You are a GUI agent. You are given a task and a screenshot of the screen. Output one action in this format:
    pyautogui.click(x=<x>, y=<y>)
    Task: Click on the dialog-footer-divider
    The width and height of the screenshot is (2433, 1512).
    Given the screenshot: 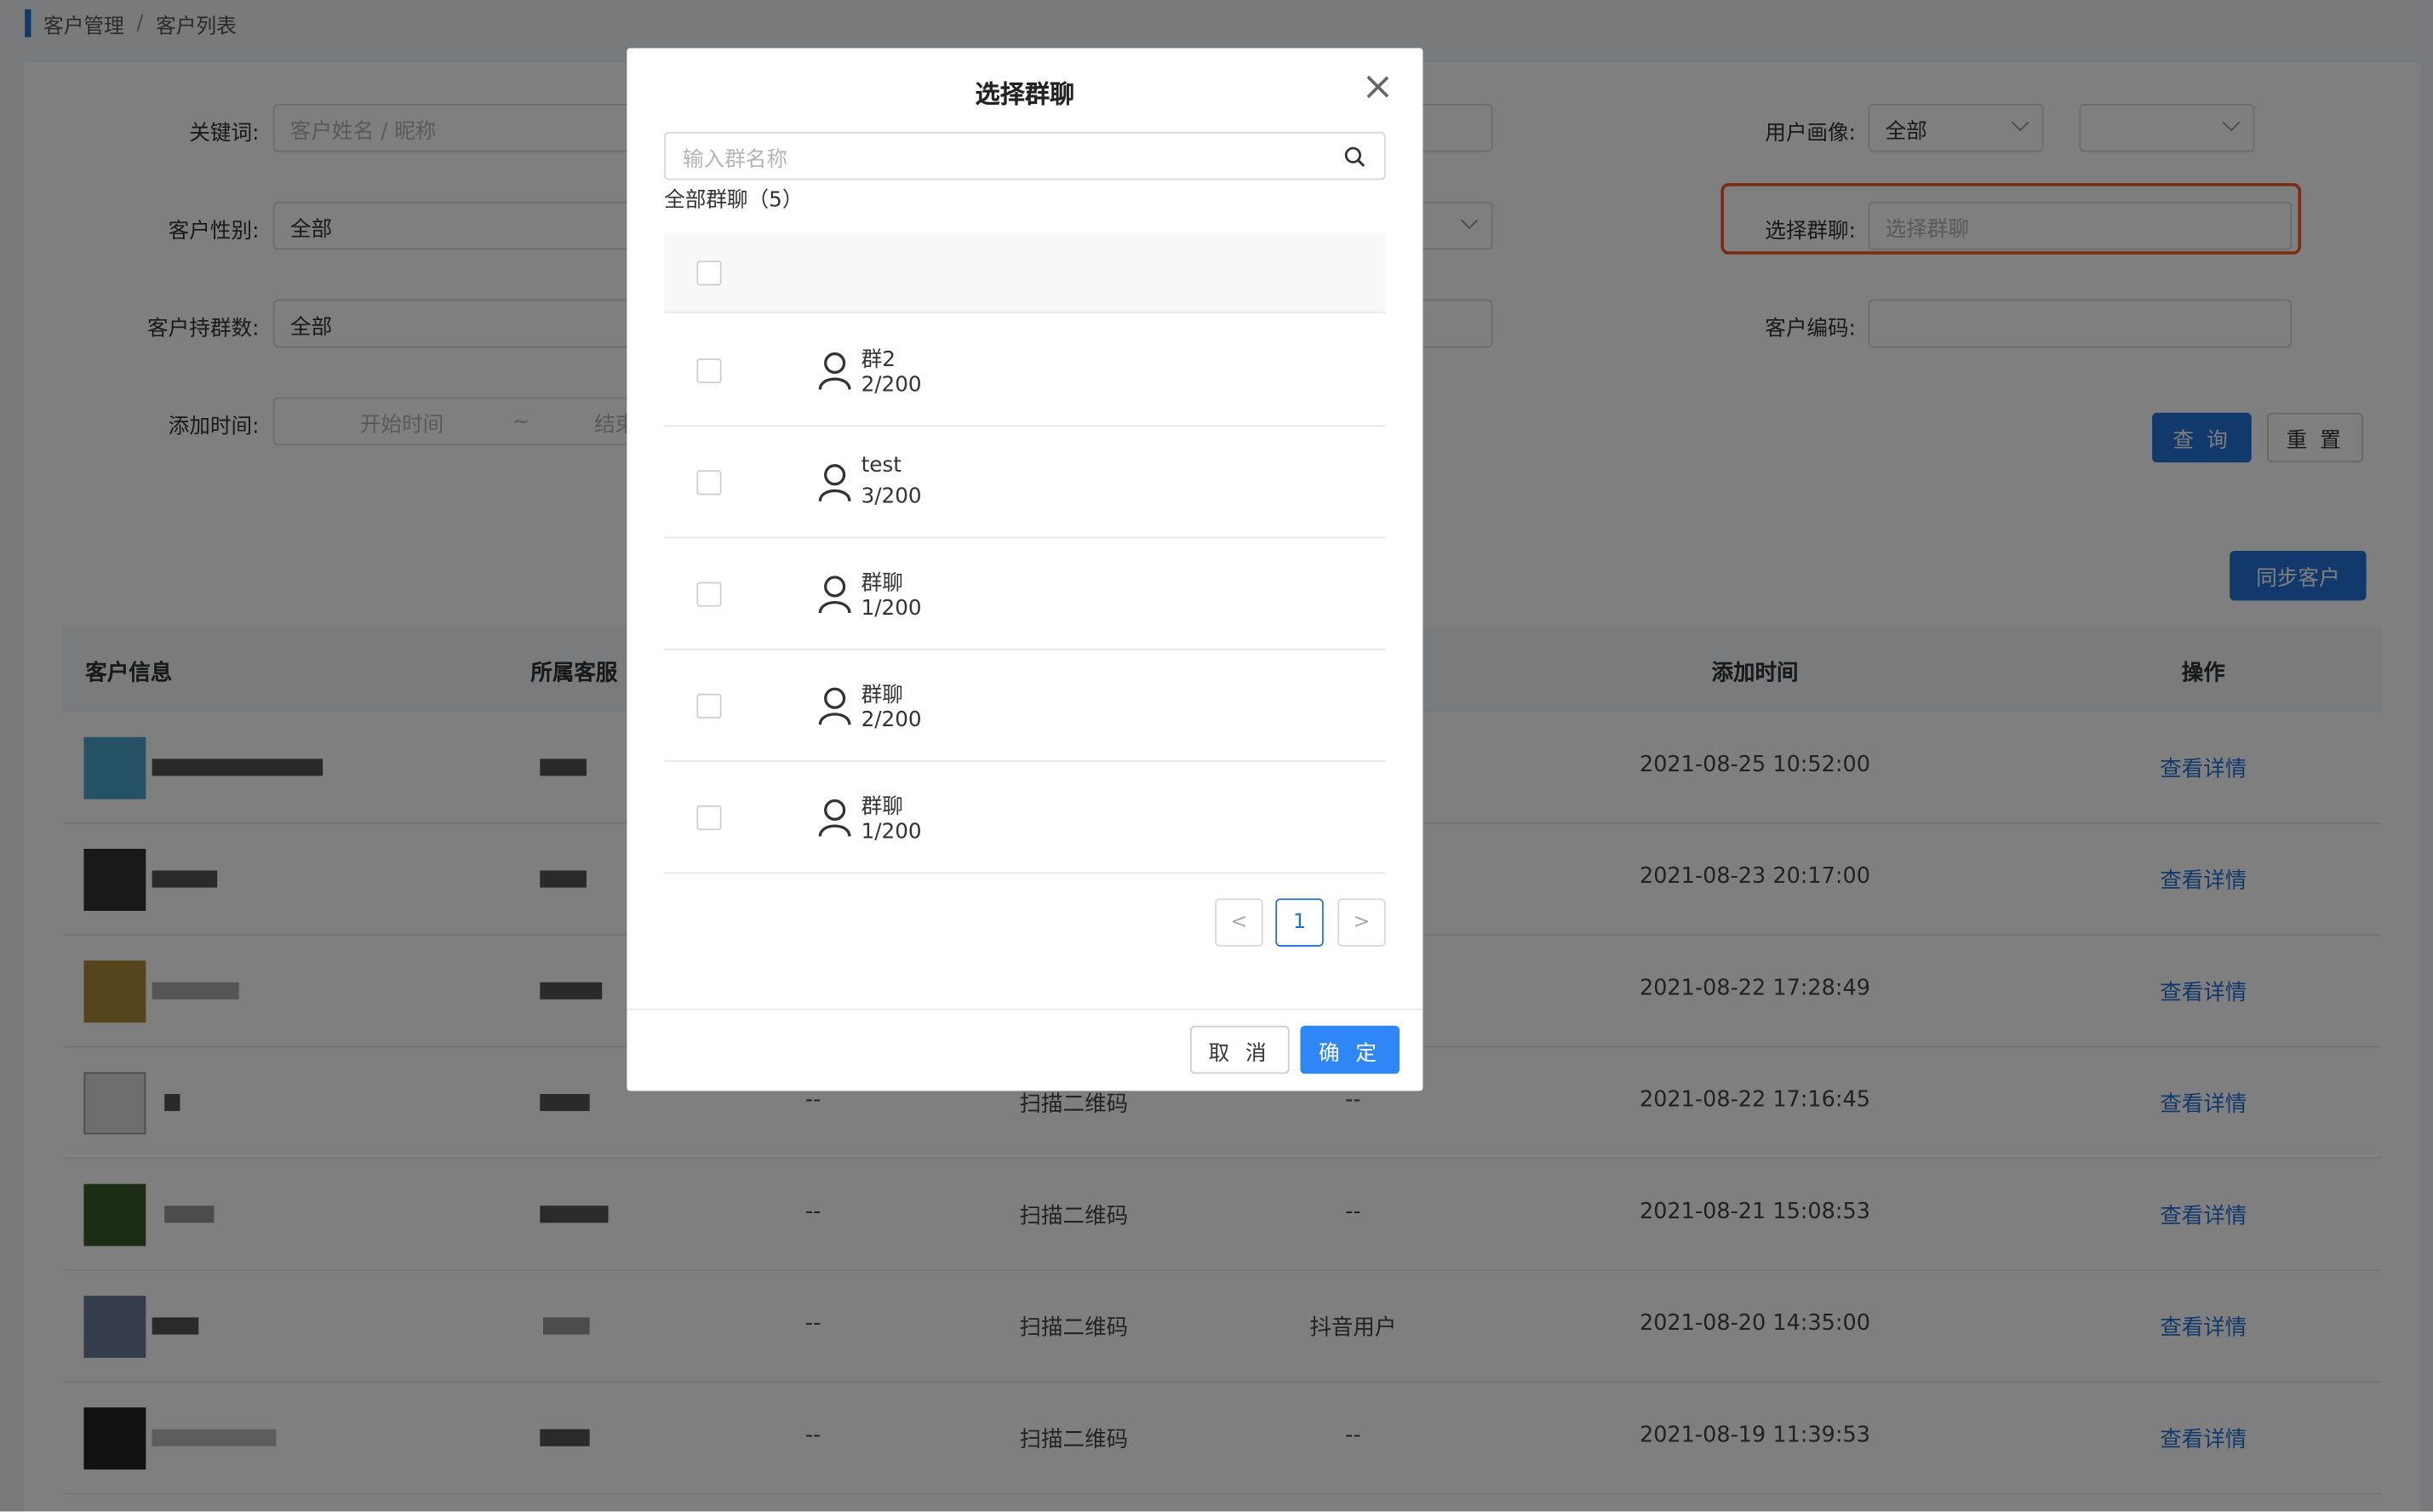 What is the action you would take?
    pyautogui.click(x=1025, y=1009)
    